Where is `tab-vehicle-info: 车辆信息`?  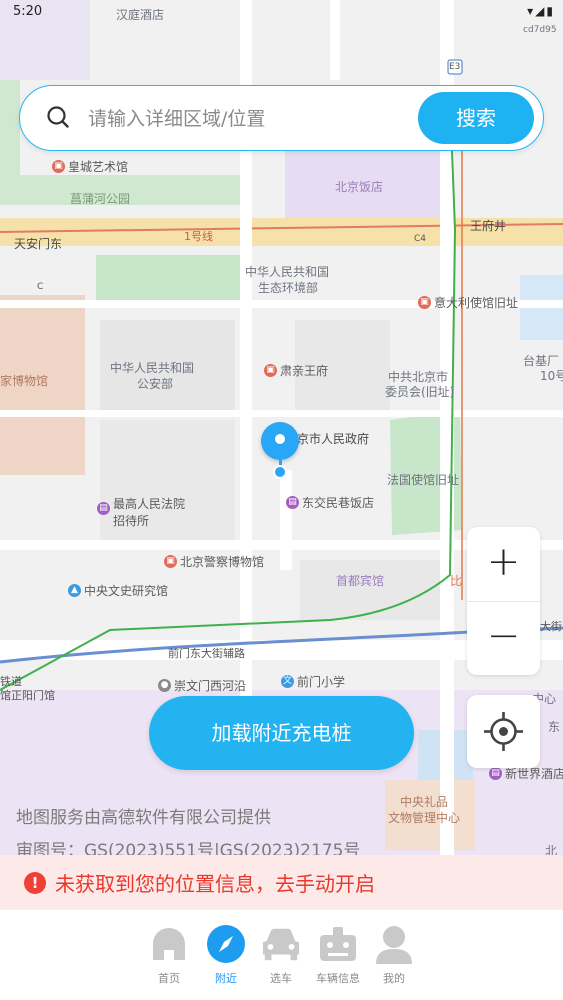
tab-vehicle-info: 车辆信息 is located at coordinates (338, 955).